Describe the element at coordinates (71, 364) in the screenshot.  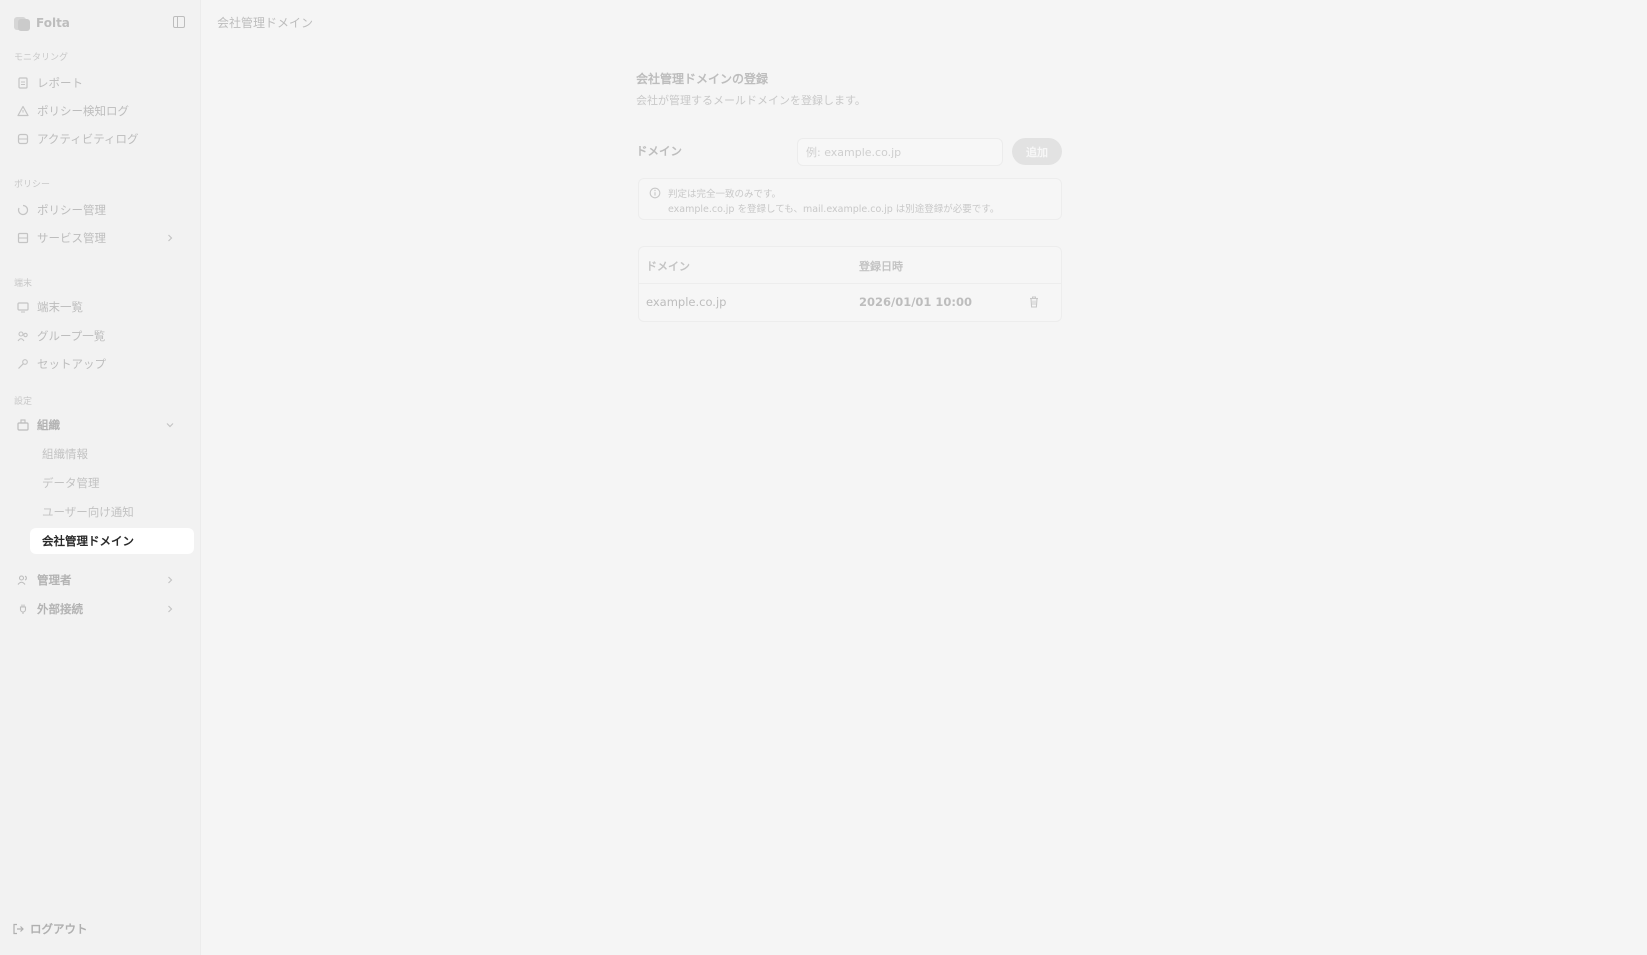
I see `sidebar-item-label: セットアップ` at that location.